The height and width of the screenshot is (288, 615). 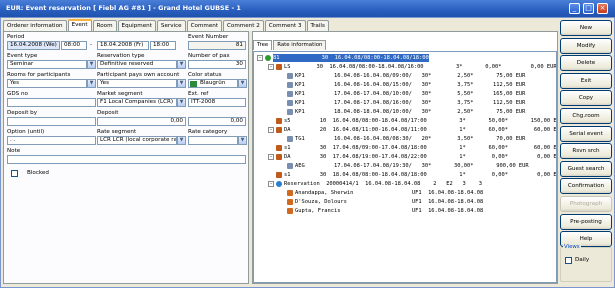 I want to click on tab-service: Service, so click(x=171, y=25).